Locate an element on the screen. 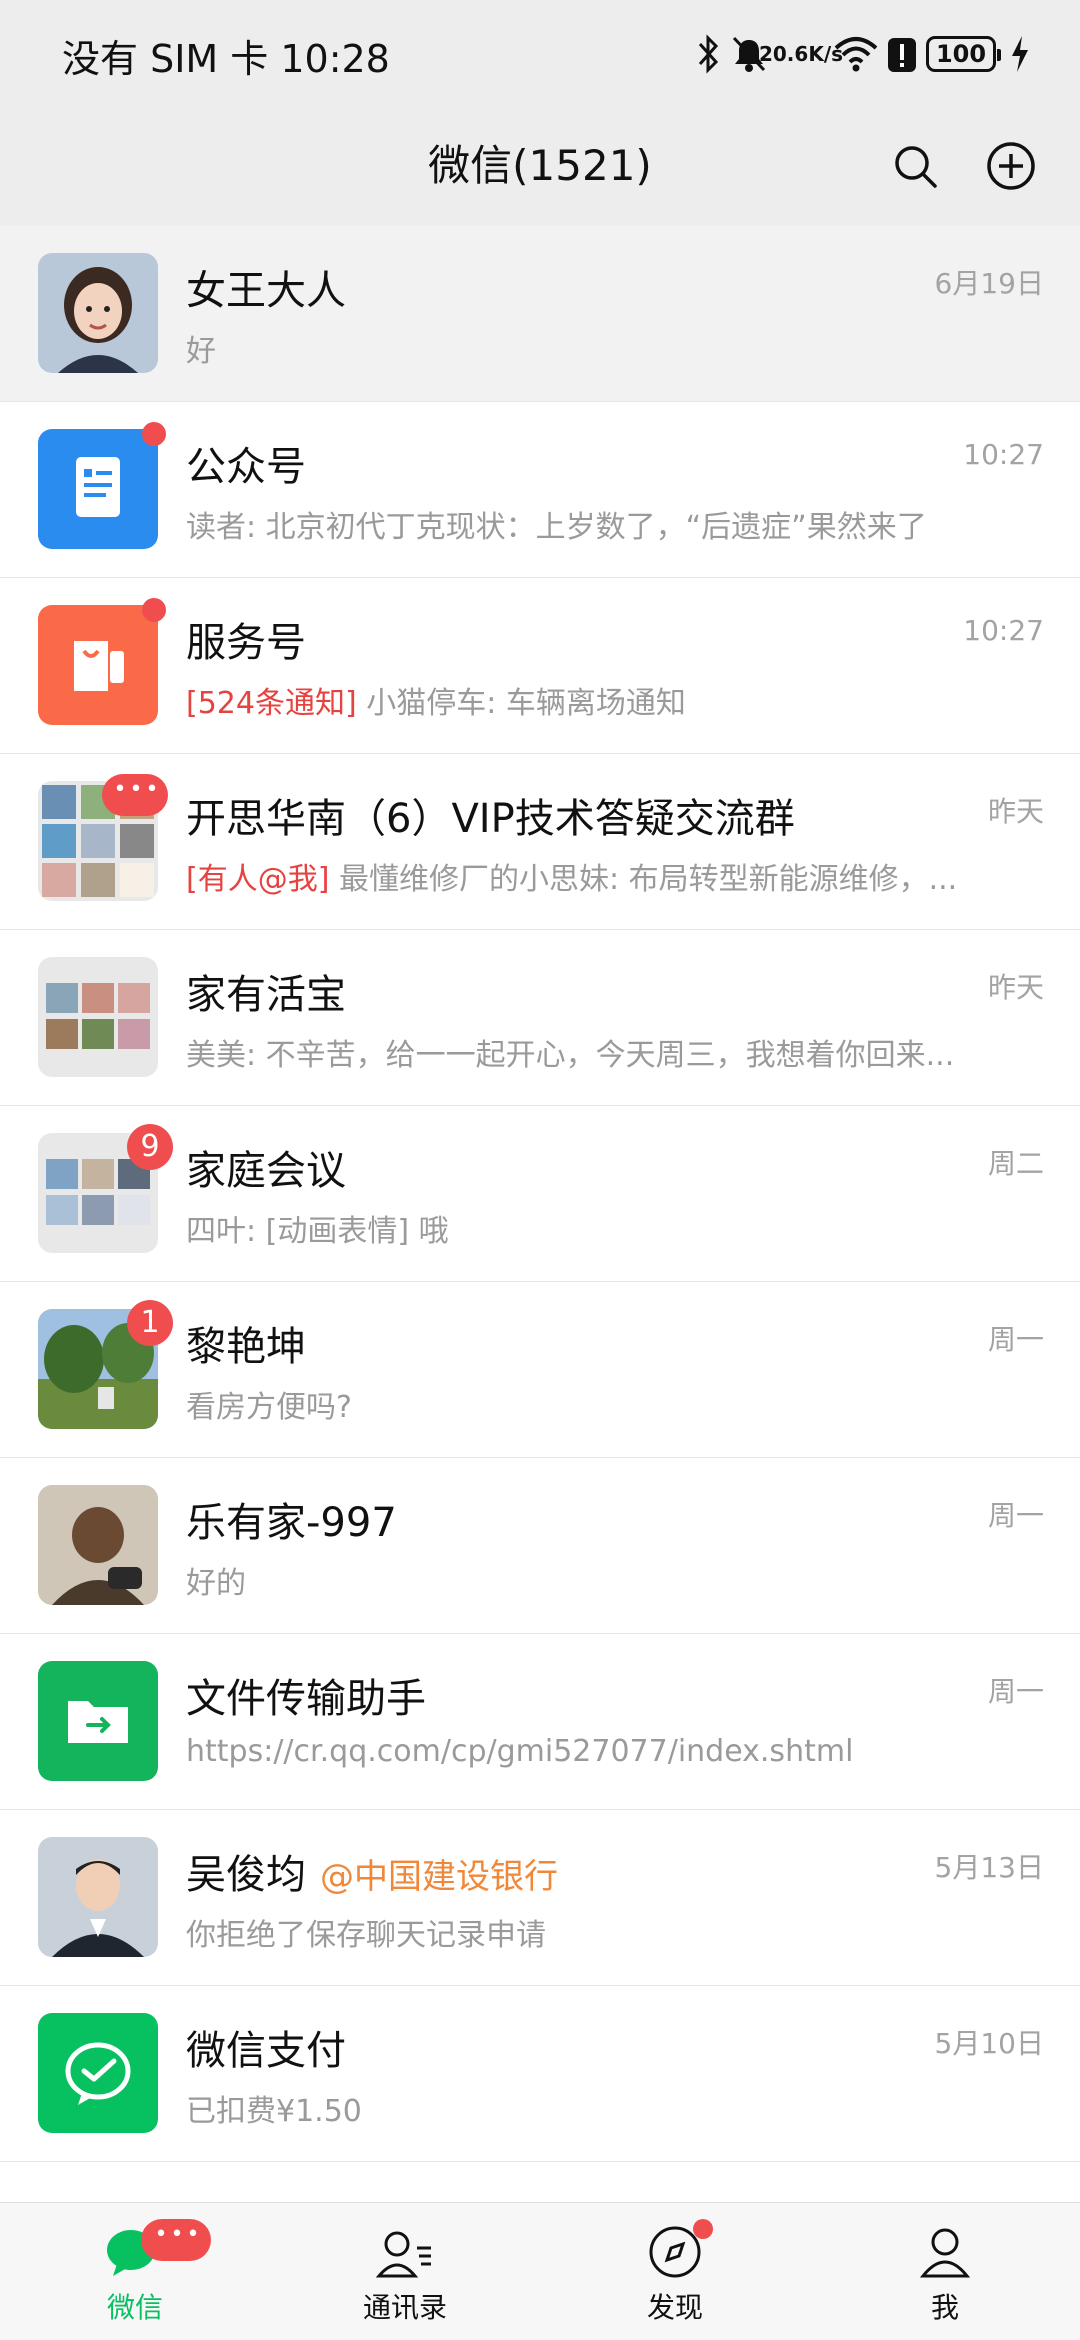 The image size is (1080, 2340). add-icon is located at coordinates (1011, 166).